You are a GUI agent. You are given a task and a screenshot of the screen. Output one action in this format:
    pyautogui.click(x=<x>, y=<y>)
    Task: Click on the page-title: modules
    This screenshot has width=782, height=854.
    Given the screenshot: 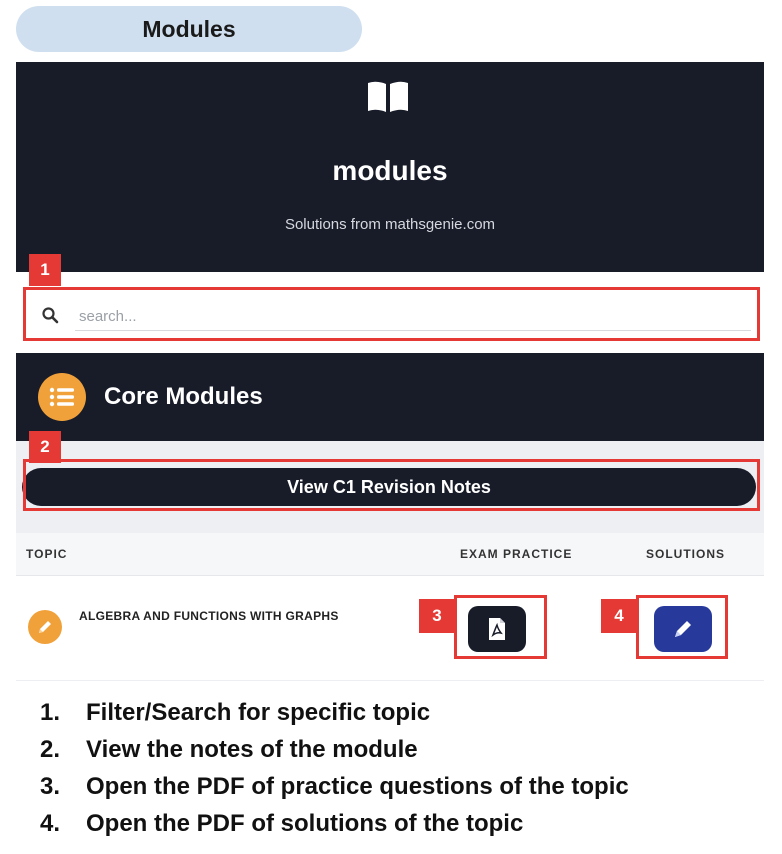 What is the action you would take?
    pyautogui.click(x=390, y=170)
    